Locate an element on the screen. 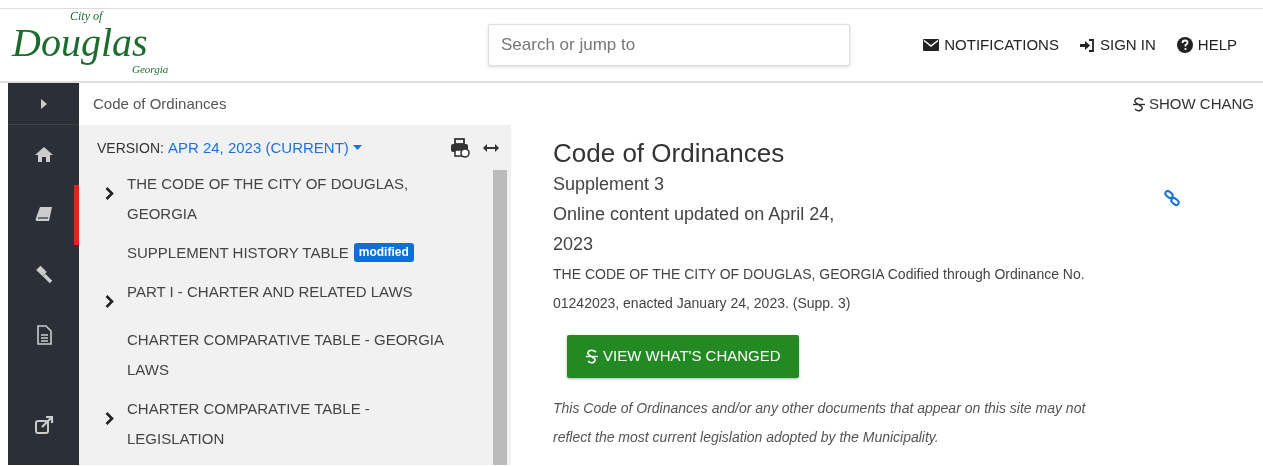 The width and height of the screenshot is (1263, 466). help-link: HELP is located at coordinates (1206, 45).